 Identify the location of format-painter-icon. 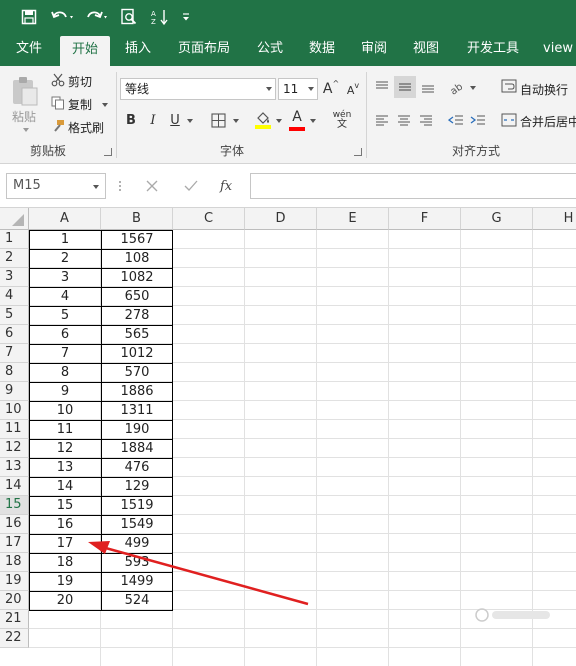
(58, 126).